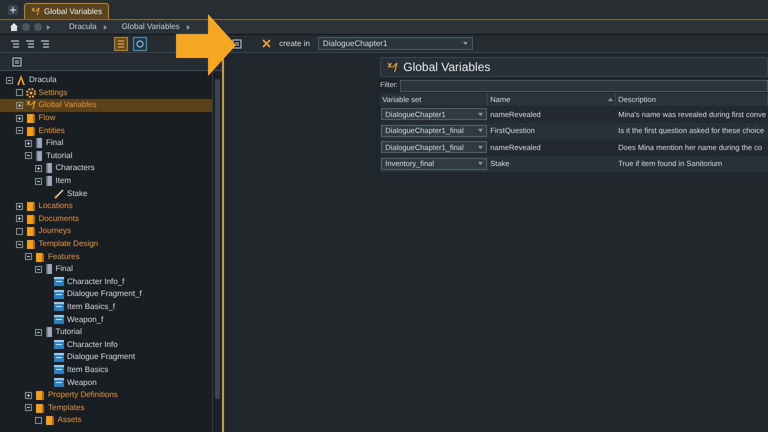 This screenshot has width=768, height=432. I want to click on tree-item: Global Variables, so click(106, 105).